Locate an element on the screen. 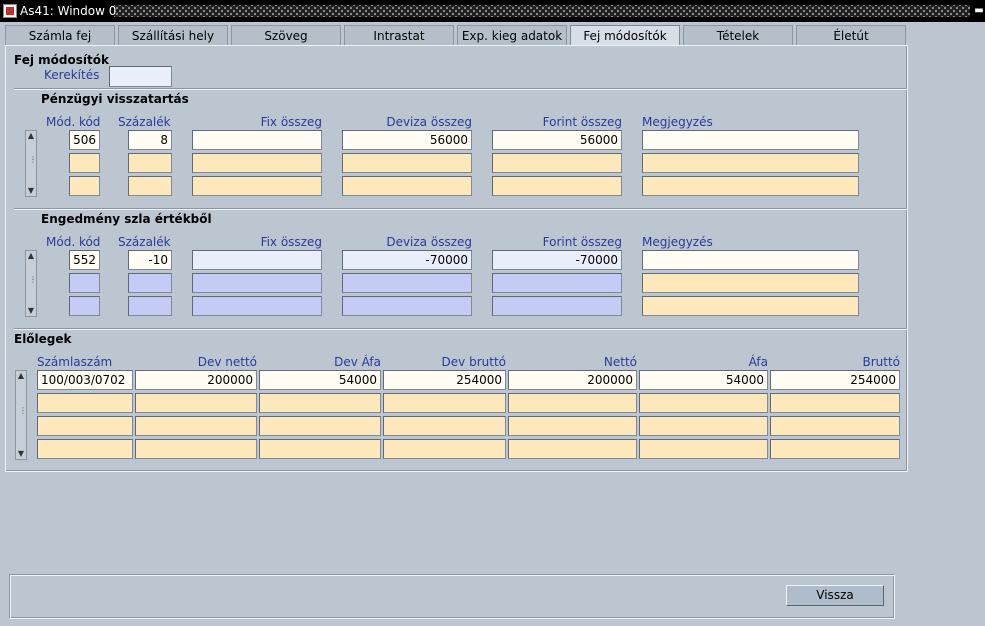  kerekites-label: Kerekítés is located at coordinates (72, 75).